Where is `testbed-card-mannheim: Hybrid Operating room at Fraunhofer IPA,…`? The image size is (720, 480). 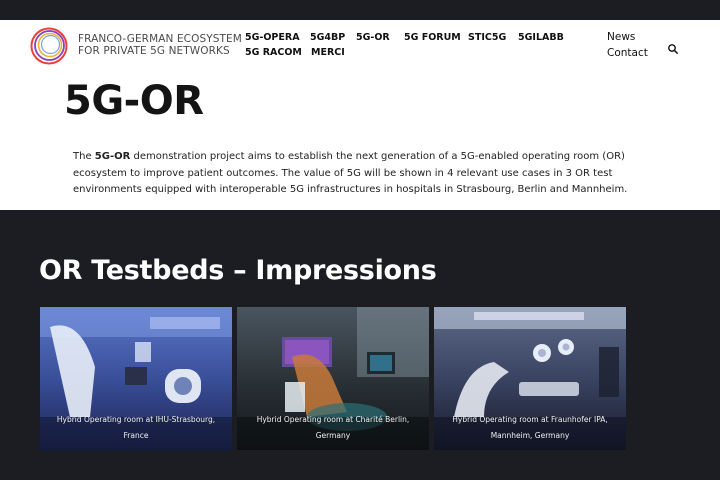 testbed-card-mannheim: Hybrid Operating room at Fraunhofer IPA,… is located at coordinates (530, 378).